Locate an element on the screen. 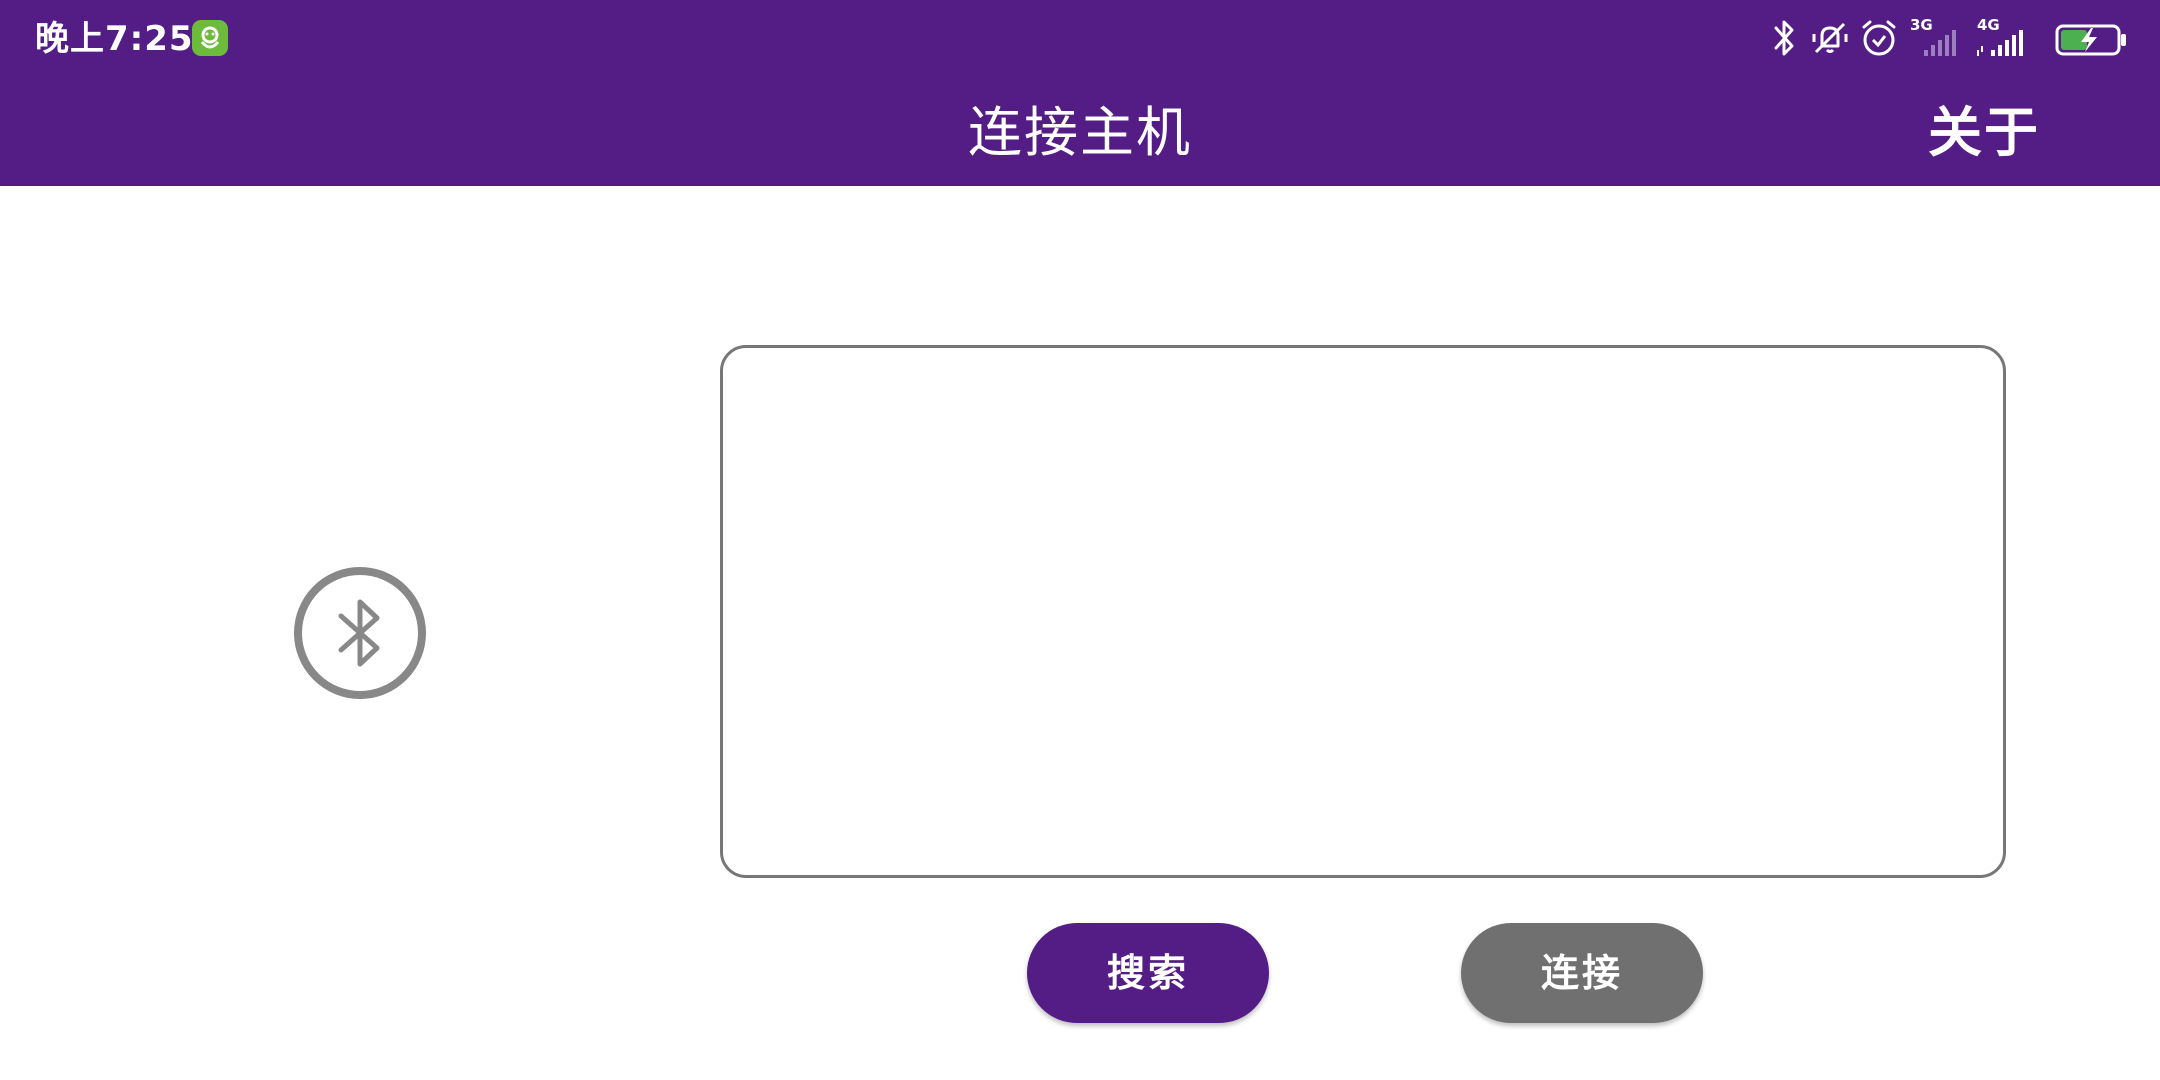 The image size is (2160, 1080). search-button: 搜索 is located at coordinates (1148, 973).